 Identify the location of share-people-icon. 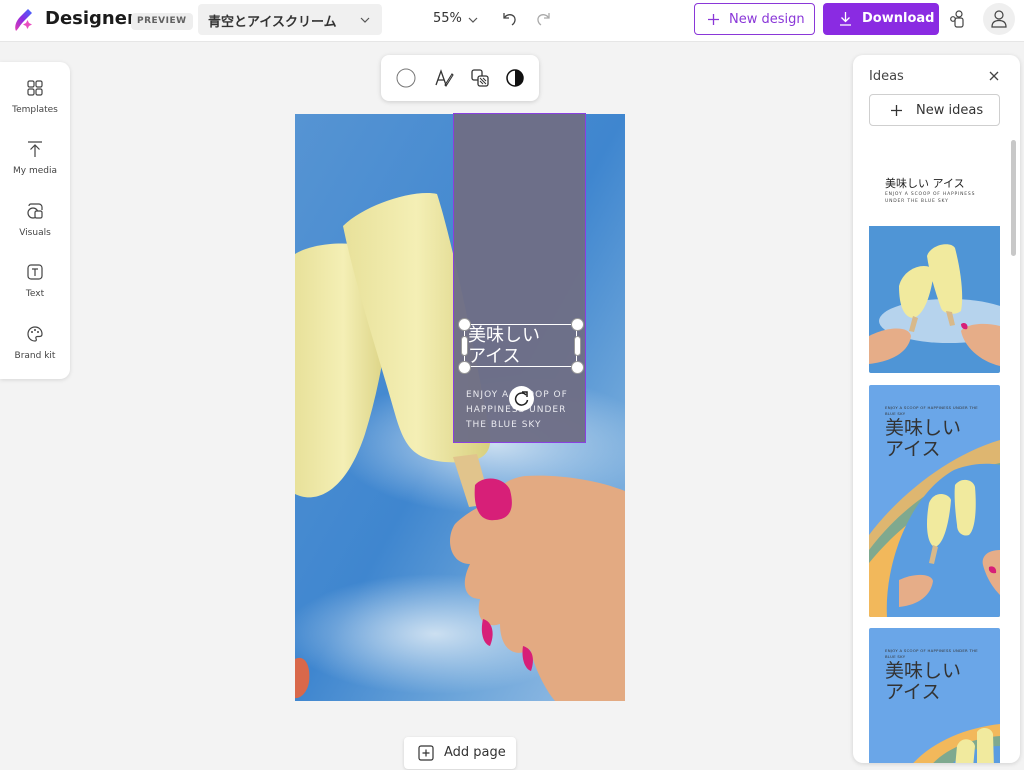
(958, 19).